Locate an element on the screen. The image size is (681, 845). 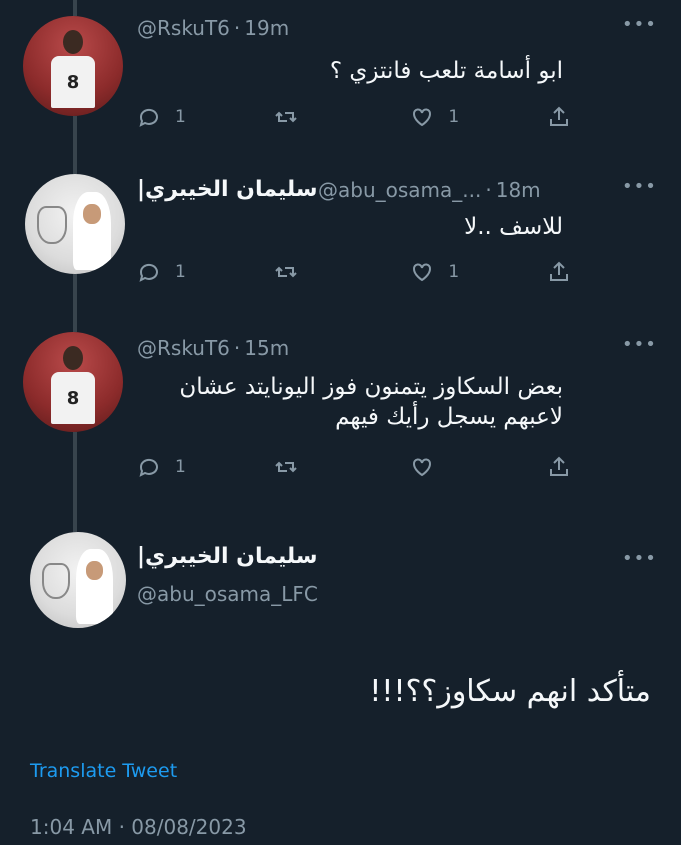
tweet-handle: @RskuT6 · 15m is located at coordinates (213, 348).